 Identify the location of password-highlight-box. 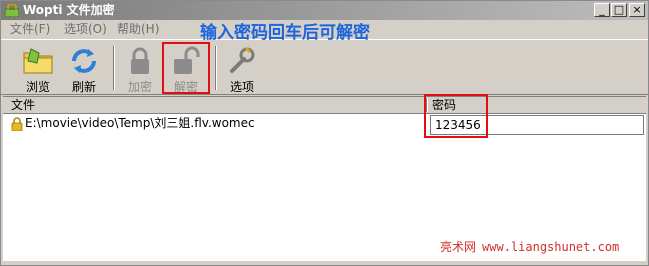
(456, 116).